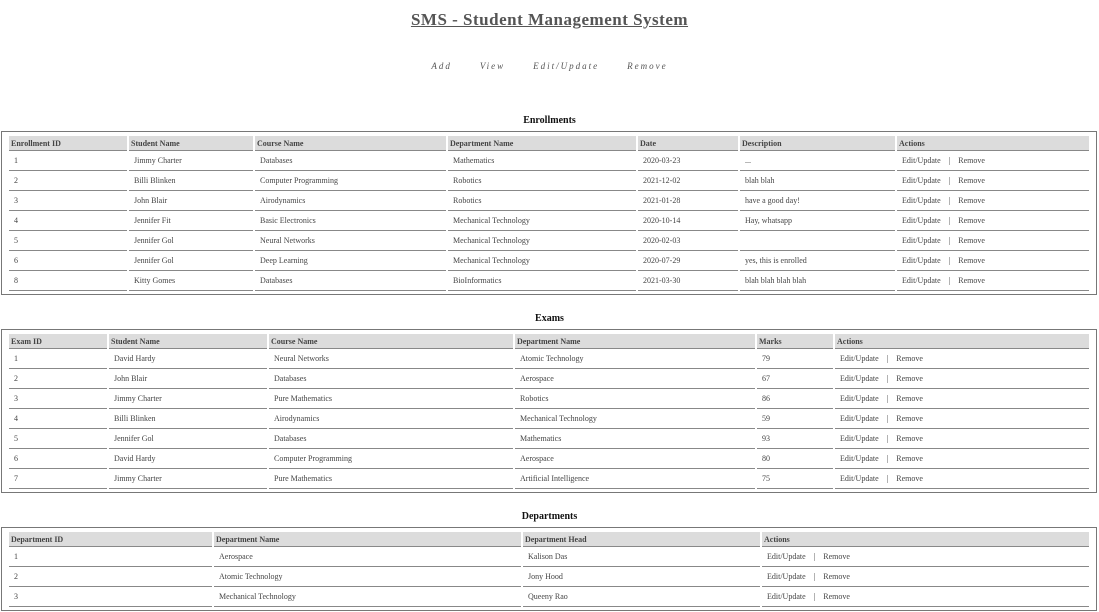 This screenshot has width=1099, height=612. Describe the element at coordinates (191, 181) in the screenshot. I see `enrollments-cell: Billi Blinken` at that location.